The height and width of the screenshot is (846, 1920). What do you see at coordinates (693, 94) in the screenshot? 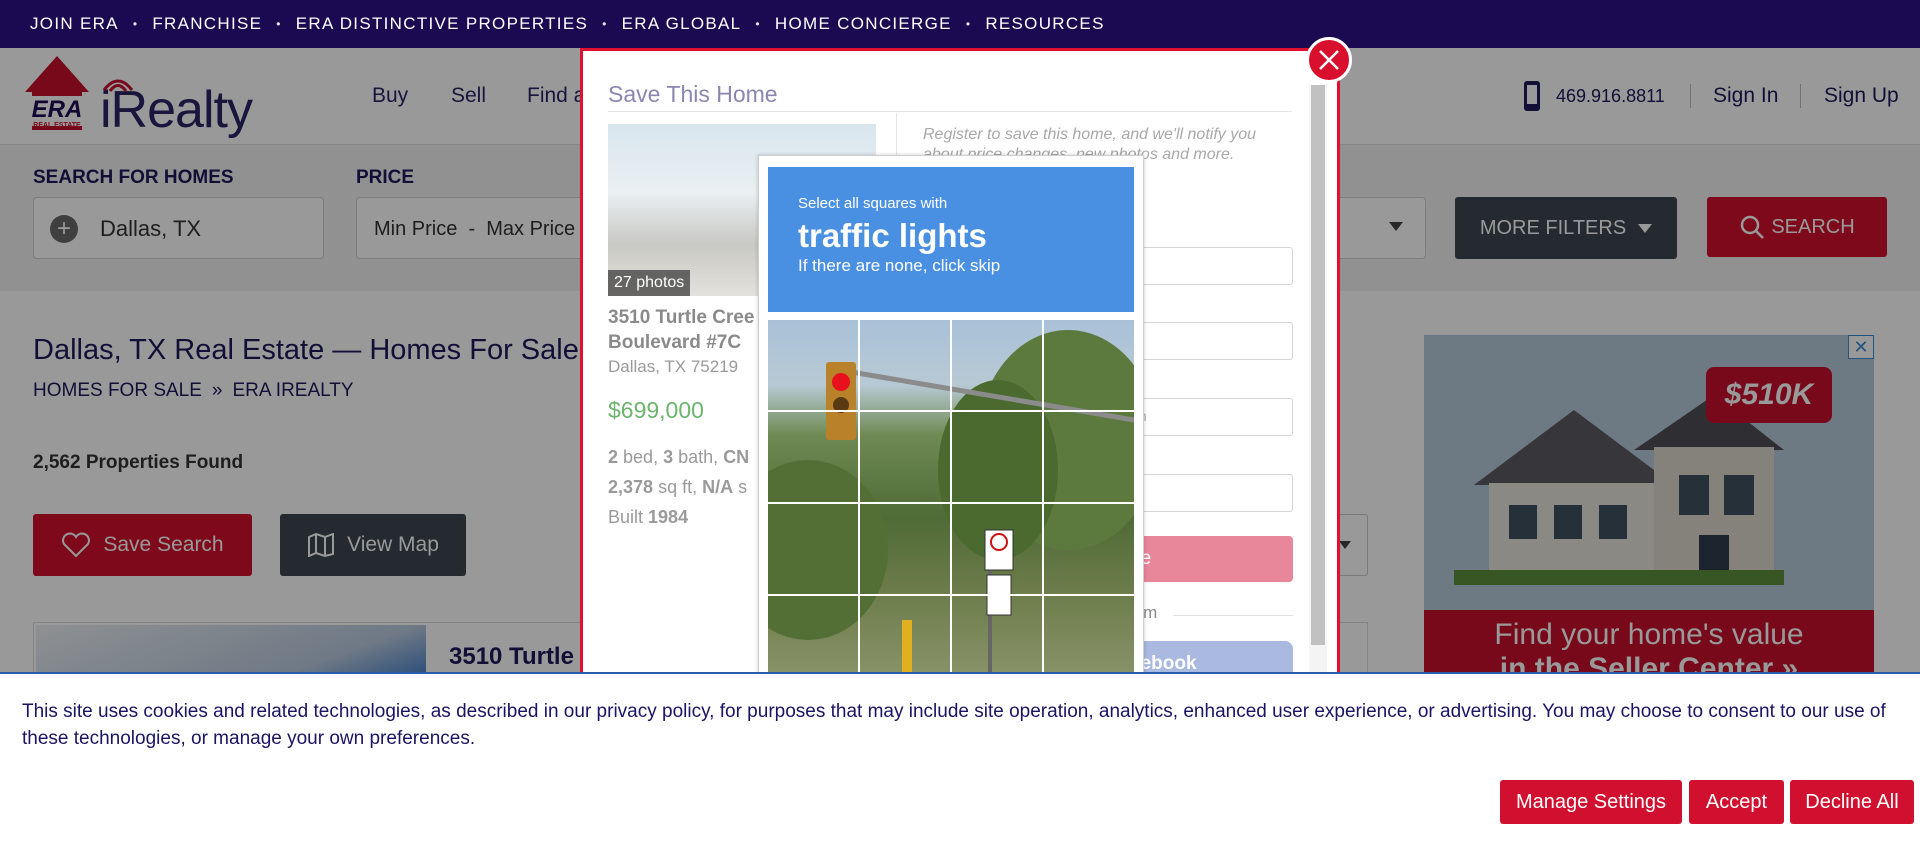
I see `modal-title: Save This Home` at bounding box center [693, 94].